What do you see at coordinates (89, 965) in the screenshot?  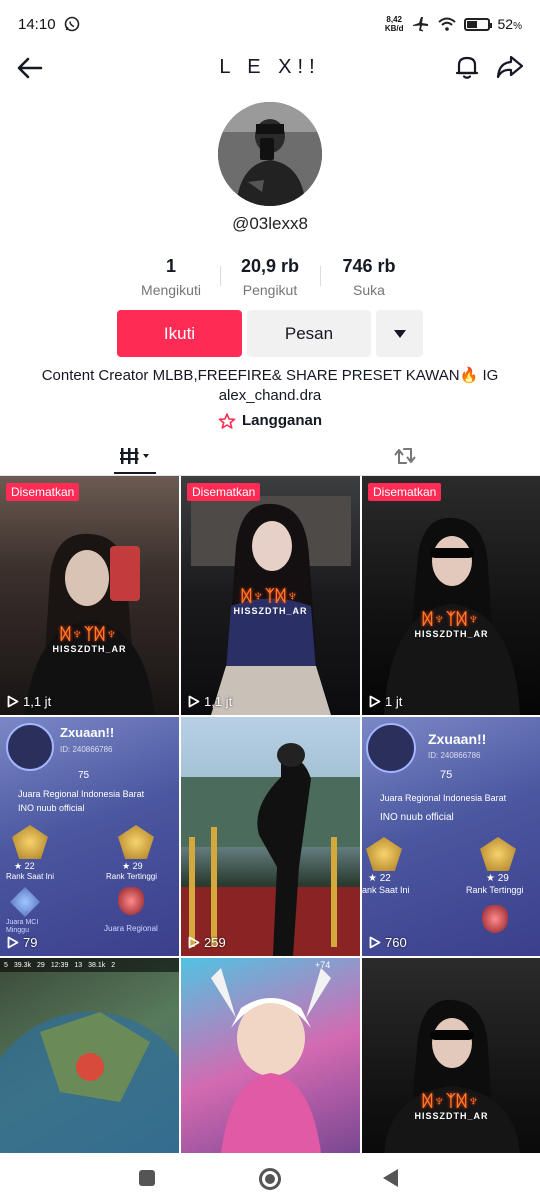 I see `game-hud-bar: 5 39.3k 29 12:39 13 38.1k 2` at bounding box center [89, 965].